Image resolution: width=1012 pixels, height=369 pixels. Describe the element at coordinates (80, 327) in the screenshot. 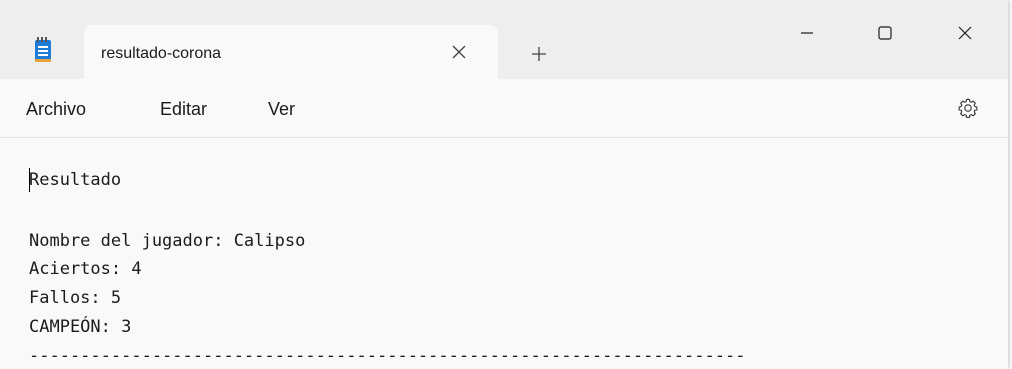

I see `editor-line: CAMPEÓN: 3` at that location.